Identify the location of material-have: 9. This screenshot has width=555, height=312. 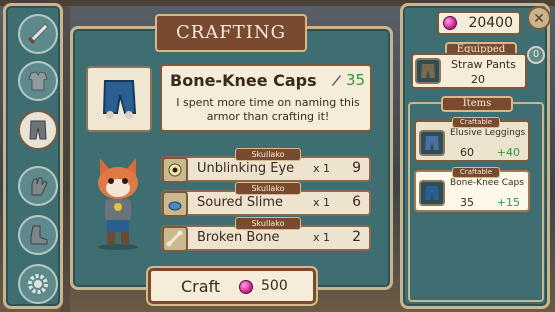
(356, 168).